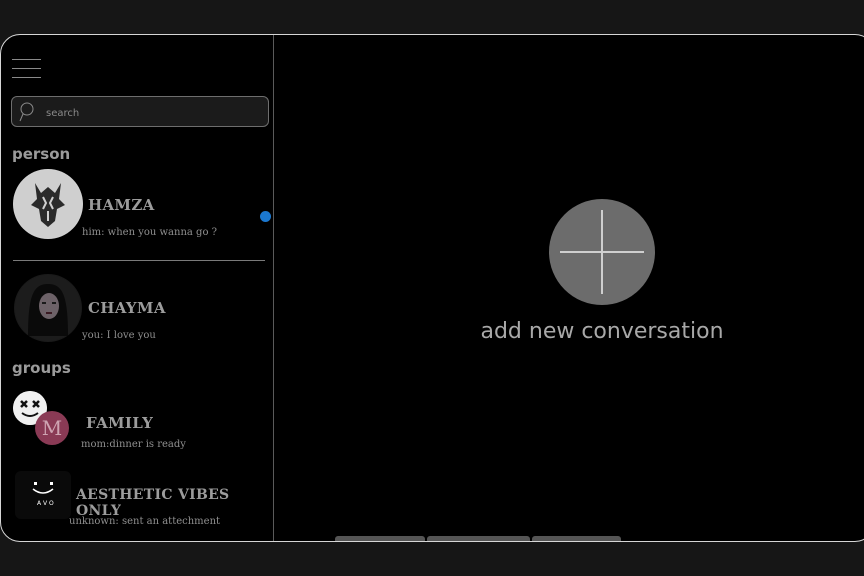  Describe the element at coordinates (153, 503) in the screenshot. I see `group-name: AESTHETIC VIBES ONLY` at that location.